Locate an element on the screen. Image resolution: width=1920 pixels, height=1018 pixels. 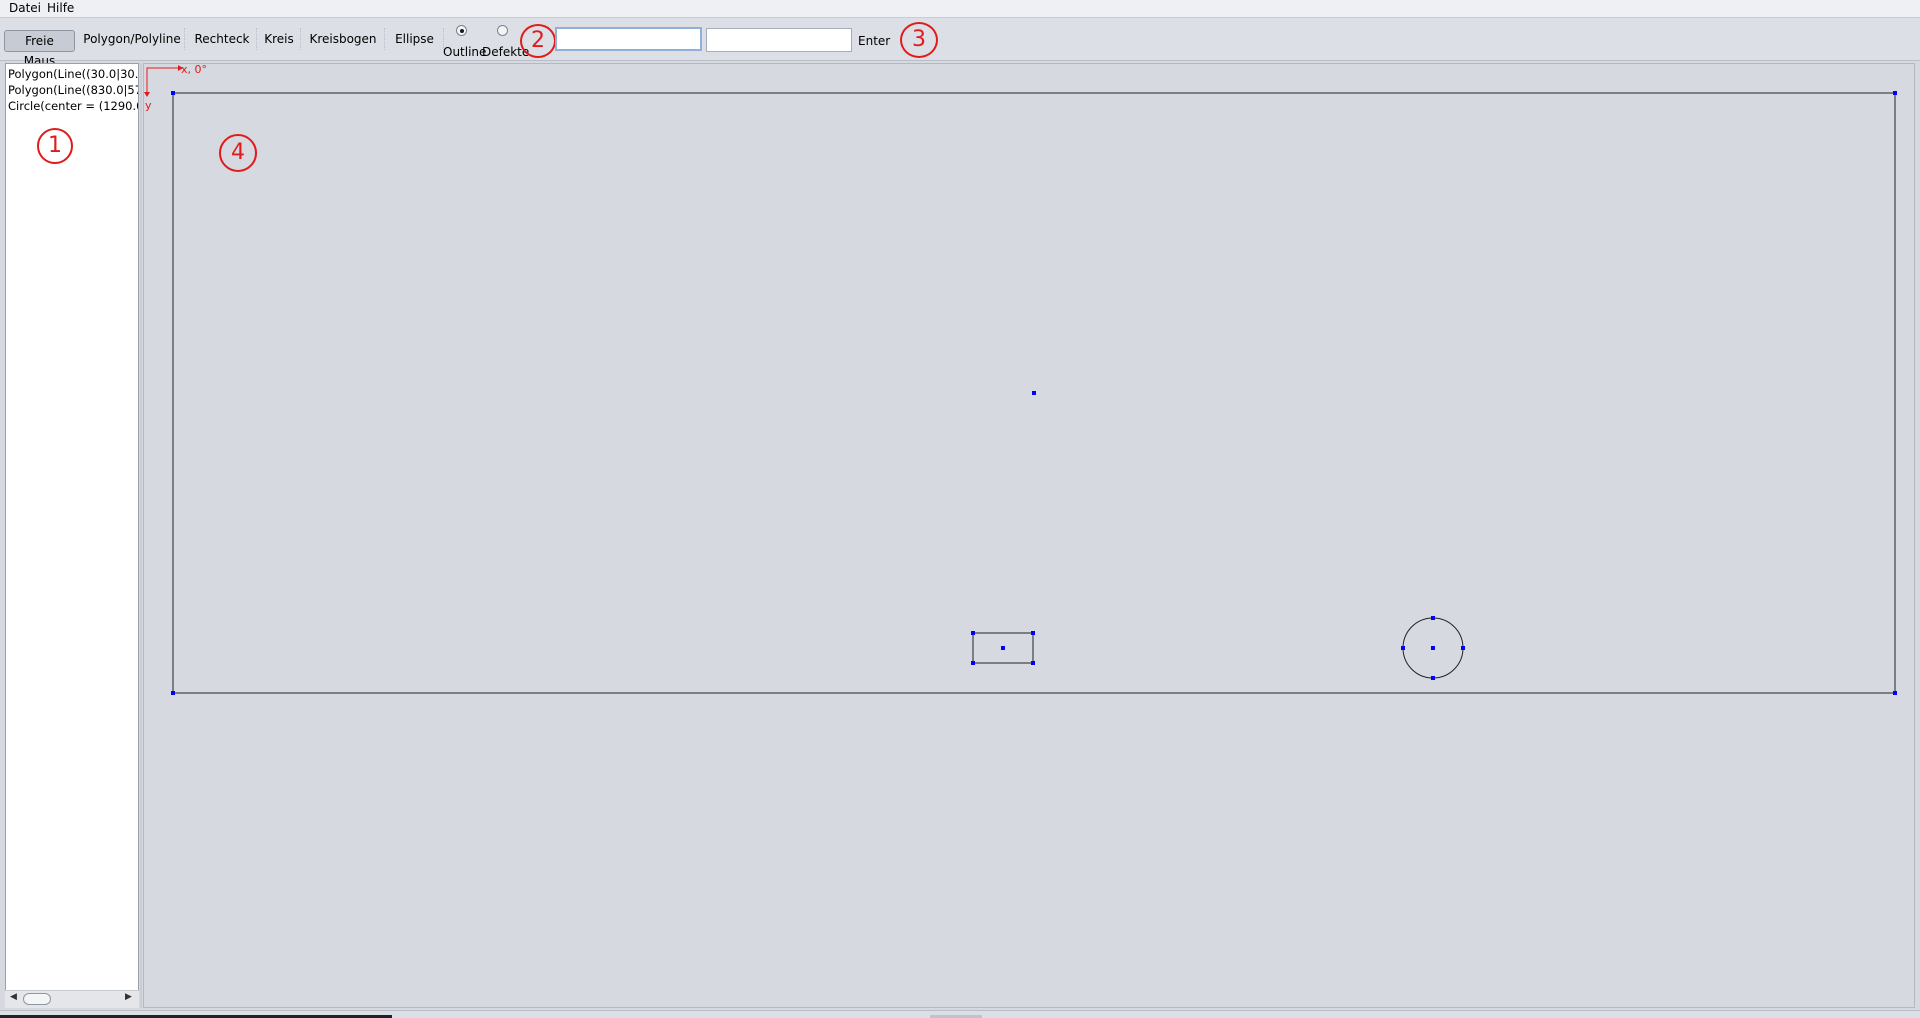
rect-handle-tr is located at coordinates (1033, 633).